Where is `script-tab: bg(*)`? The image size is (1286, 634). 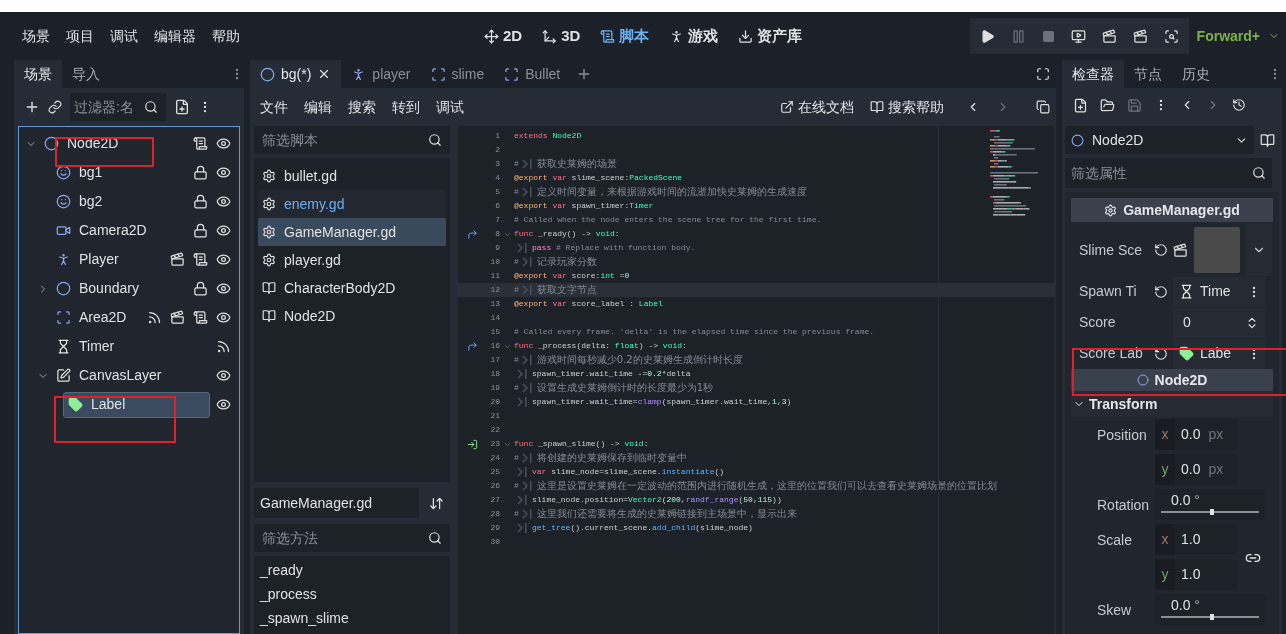 script-tab: bg(*) is located at coordinates (296, 74).